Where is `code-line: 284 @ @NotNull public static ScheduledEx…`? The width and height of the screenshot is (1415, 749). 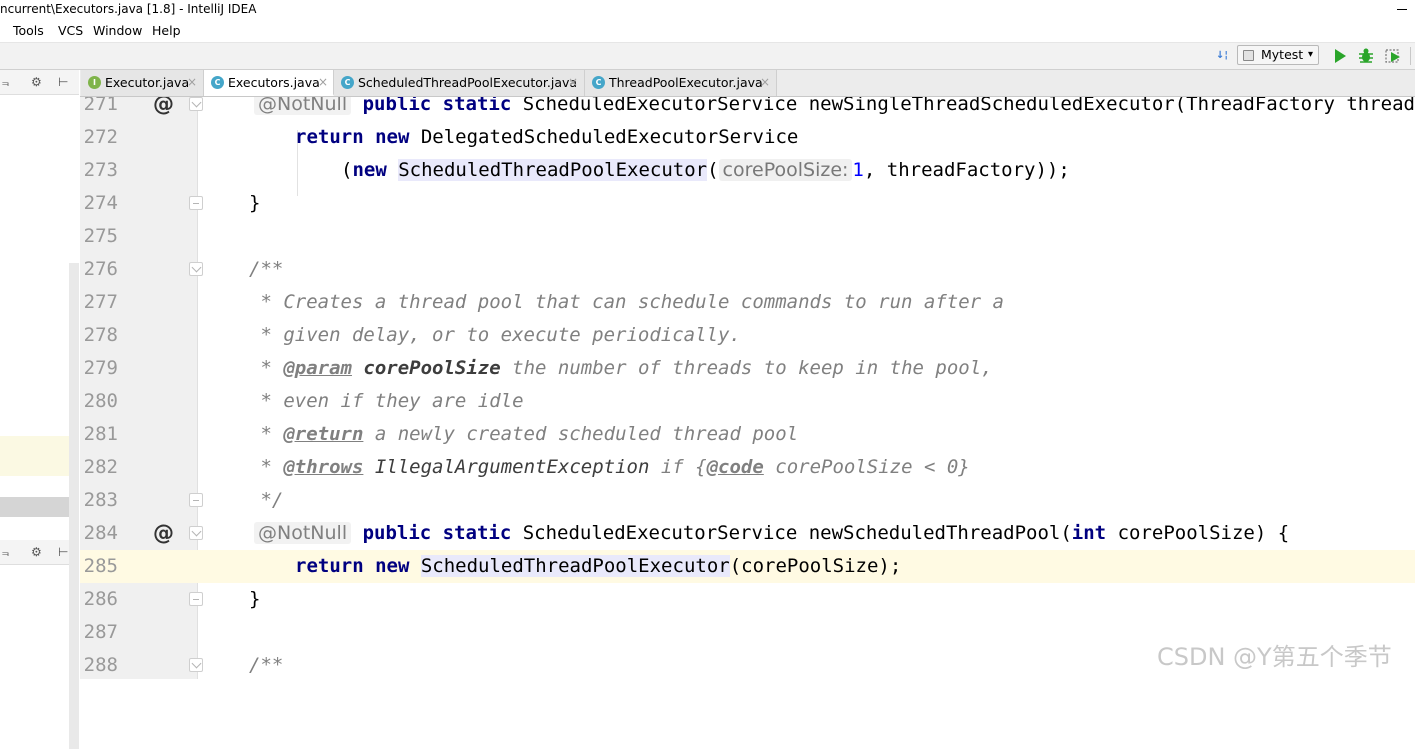 code-line: 284 @ @NotNull public static ScheduledEx… is located at coordinates (747, 533).